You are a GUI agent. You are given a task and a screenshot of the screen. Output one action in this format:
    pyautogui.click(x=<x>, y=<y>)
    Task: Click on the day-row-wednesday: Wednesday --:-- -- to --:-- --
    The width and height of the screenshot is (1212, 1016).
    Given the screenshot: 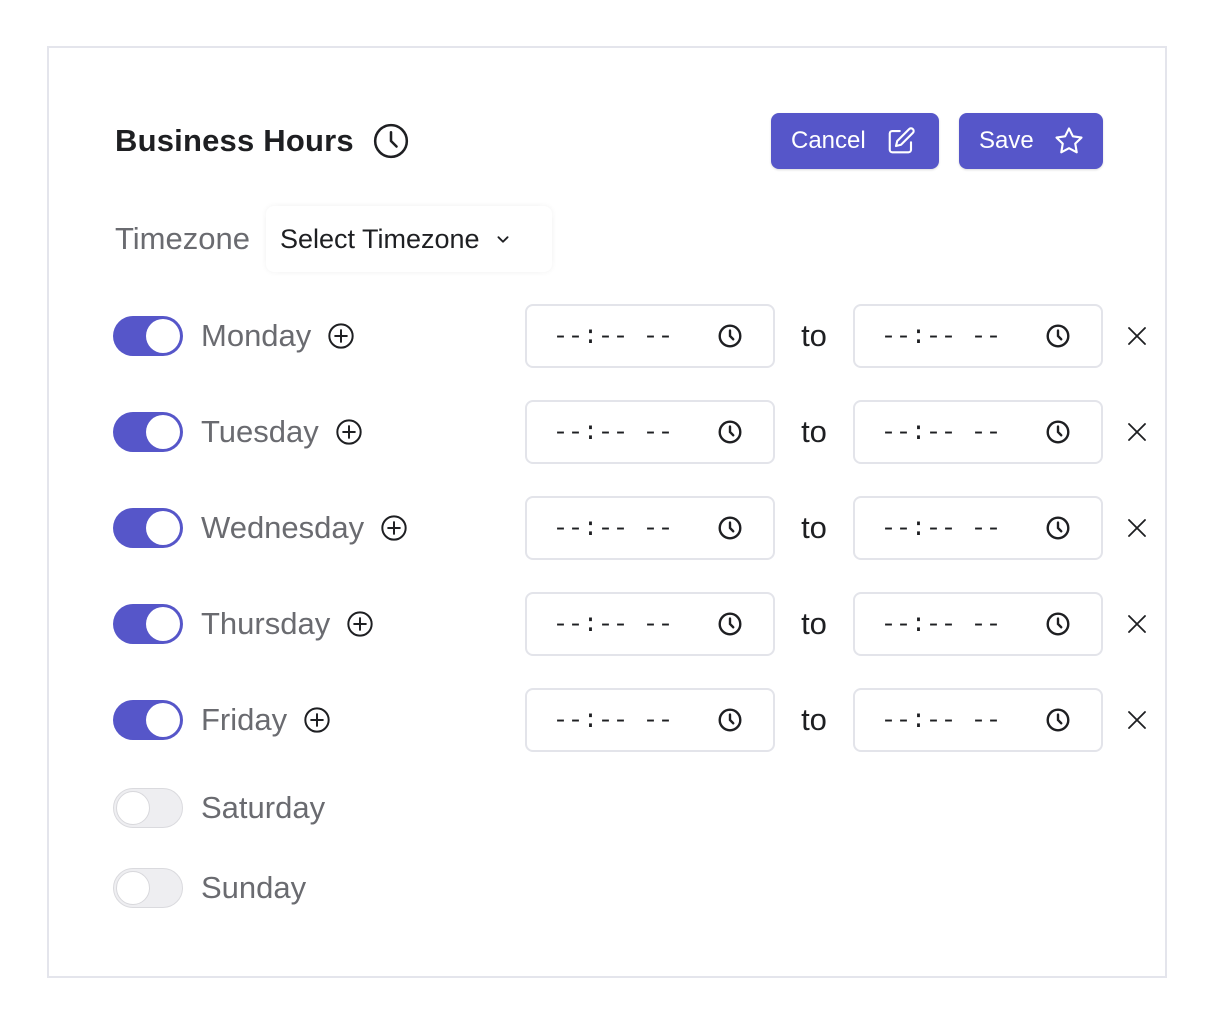 What is the action you would take?
    pyautogui.click(x=629, y=528)
    